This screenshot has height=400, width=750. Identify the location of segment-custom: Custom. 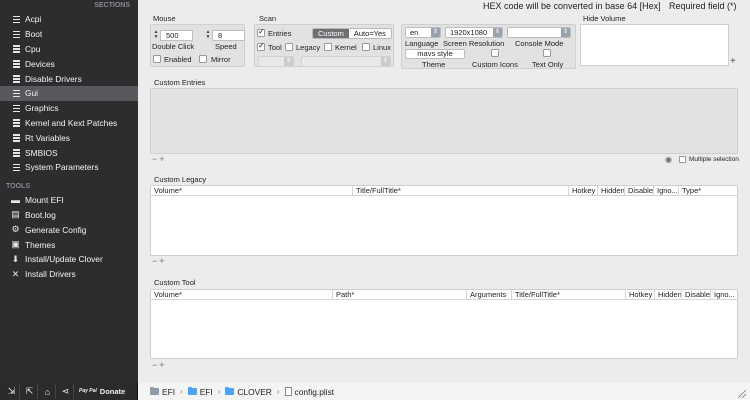
(331, 33).